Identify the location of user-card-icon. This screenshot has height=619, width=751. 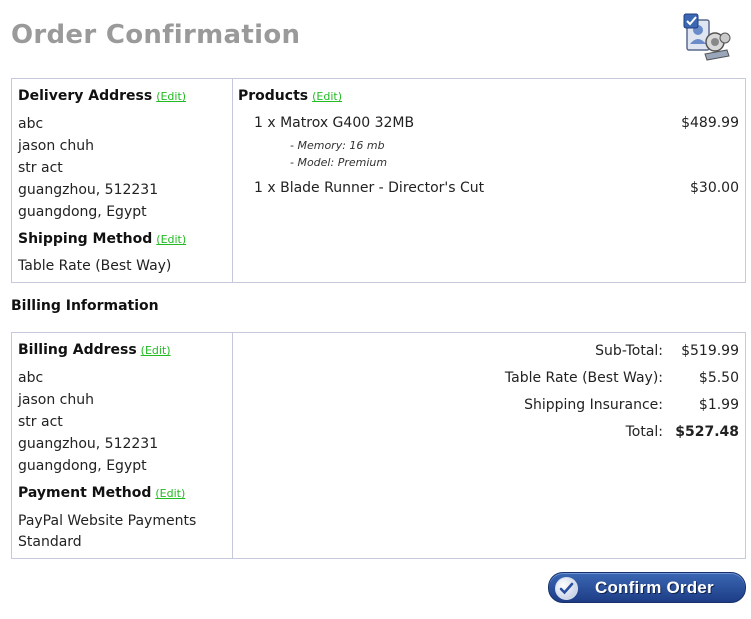
(707, 36).